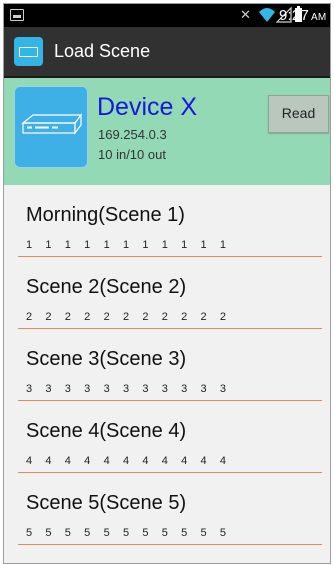 Image resolution: width=334 pixels, height=565 pixels. What do you see at coordinates (245, 14) in the screenshot?
I see `mute-icon: ✕` at bounding box center [245, 14].